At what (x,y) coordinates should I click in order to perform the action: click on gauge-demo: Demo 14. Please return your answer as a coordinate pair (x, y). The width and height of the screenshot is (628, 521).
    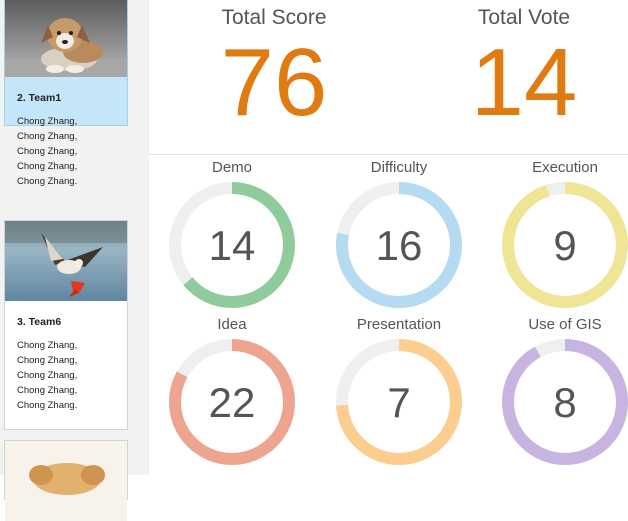
    Looking at the image, I should click on (232, 234).